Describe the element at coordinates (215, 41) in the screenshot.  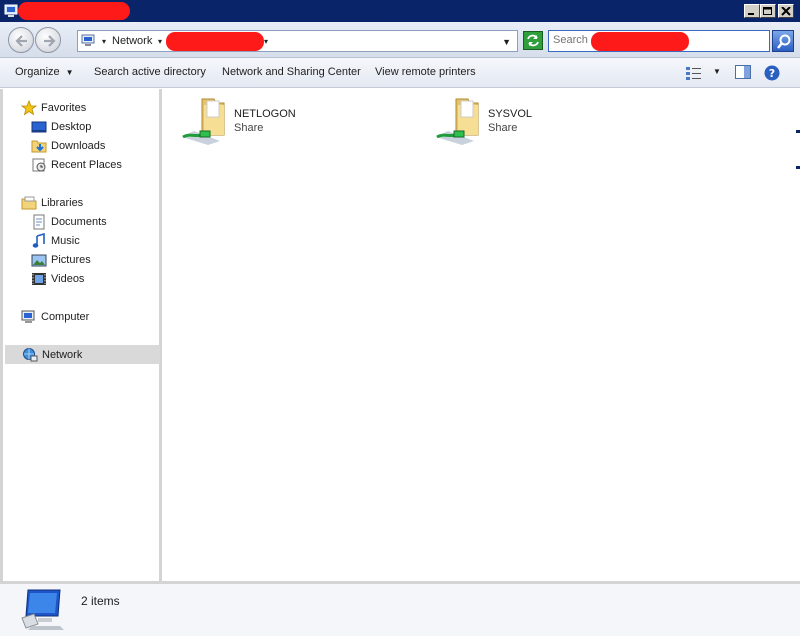
I see `breadcrumb-redaction` at that location.